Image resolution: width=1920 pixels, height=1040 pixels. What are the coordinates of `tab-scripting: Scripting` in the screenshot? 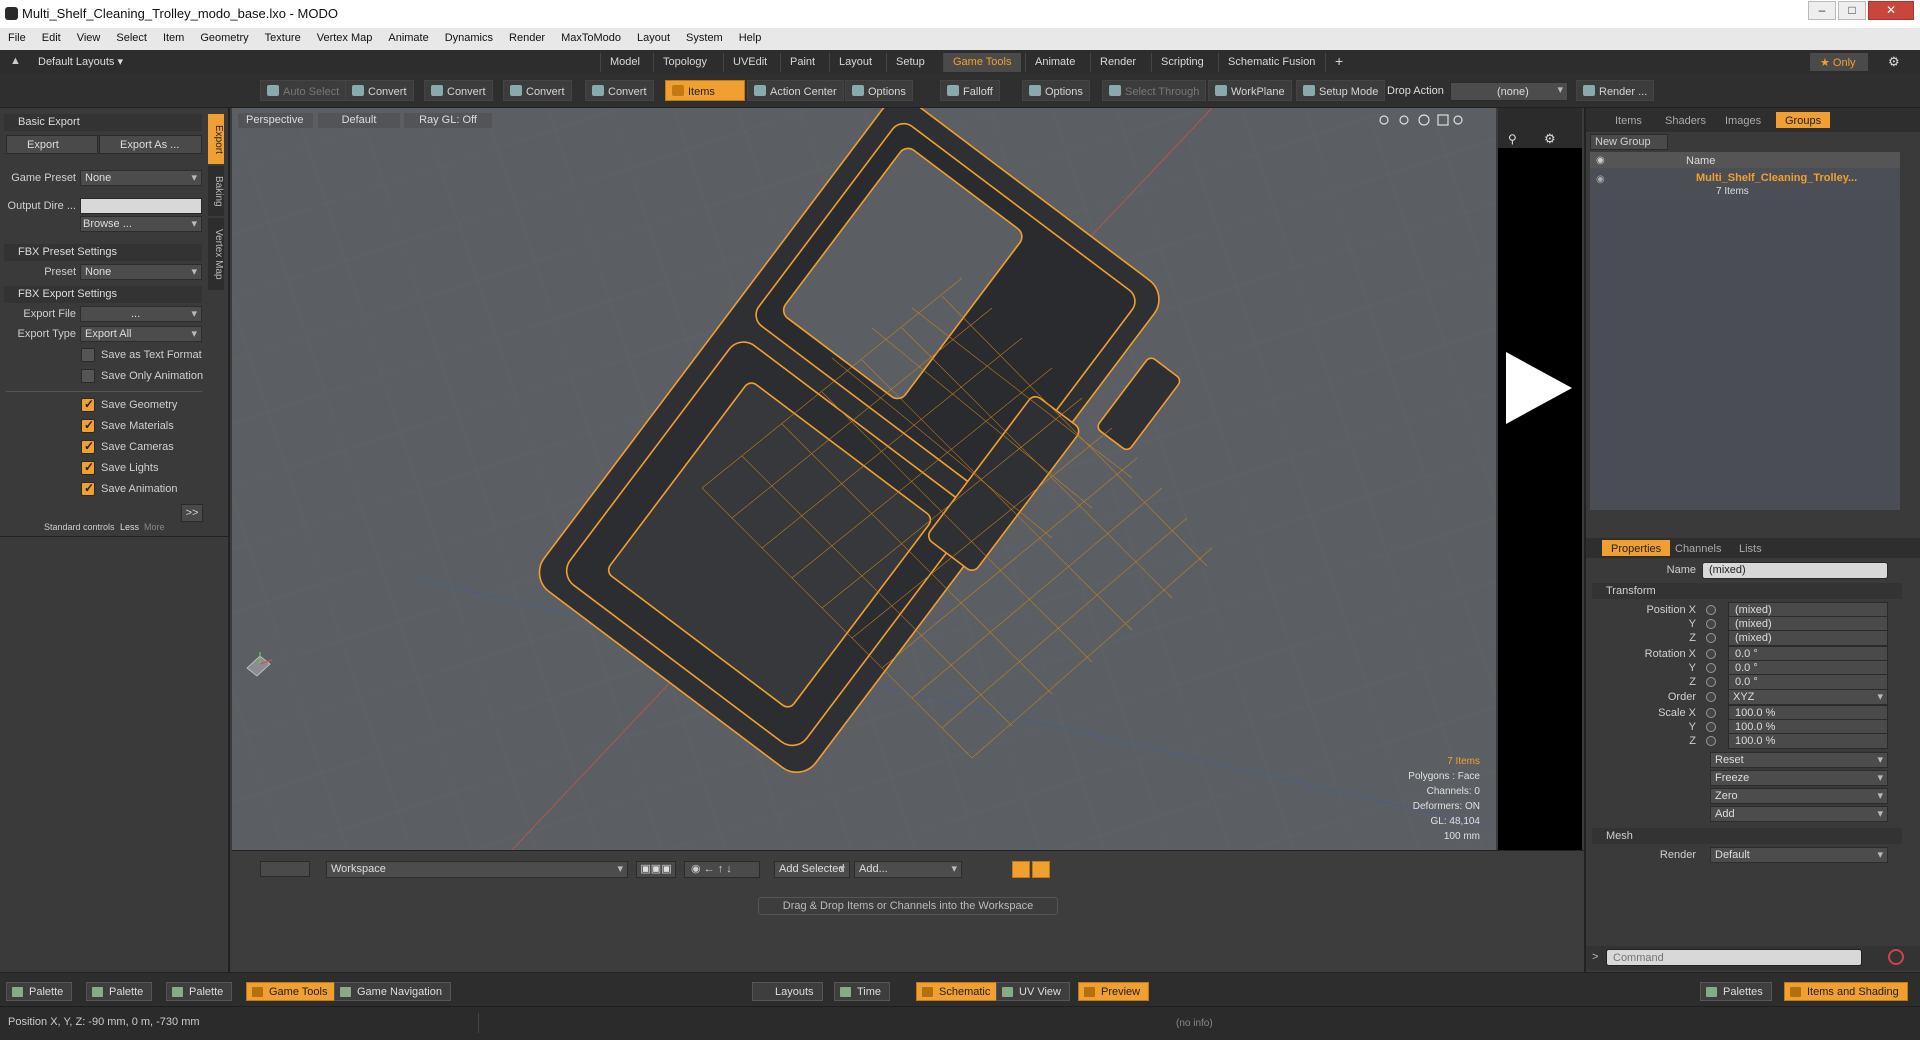 It's located at (1182, 62).